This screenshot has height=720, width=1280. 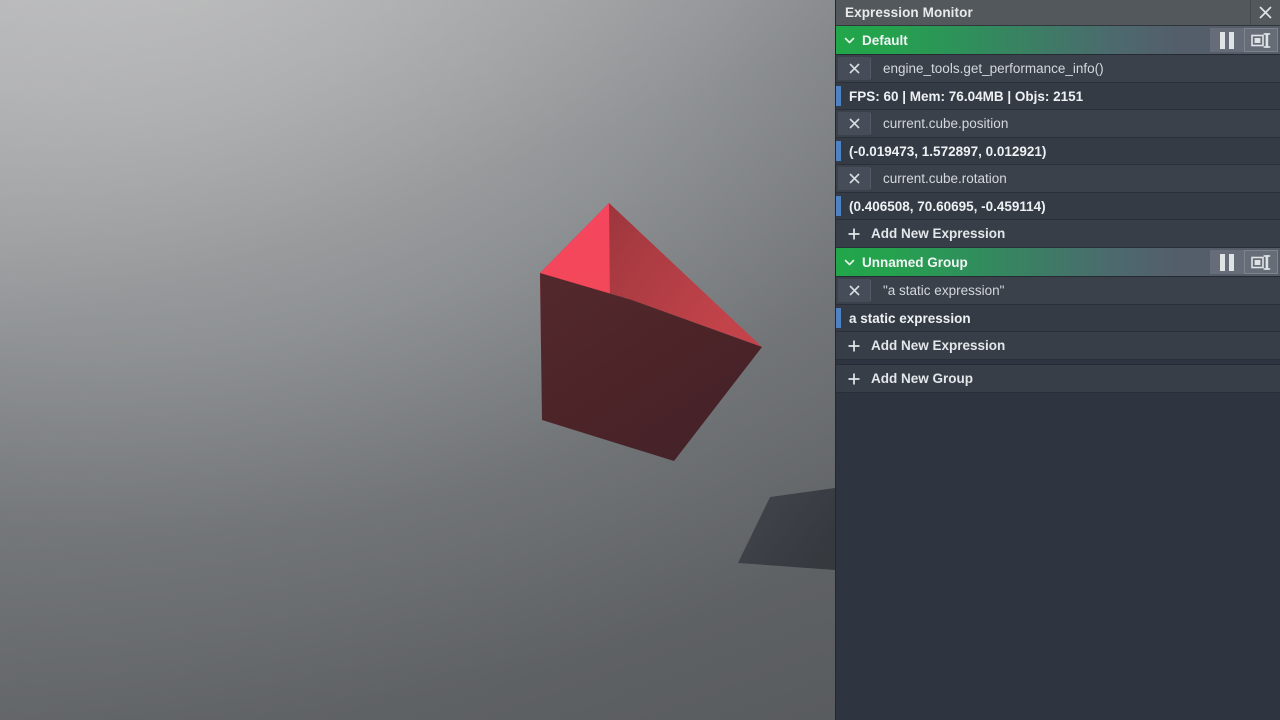 What do you see at coordinates (966, 96) in the screenshot?
I see `expression-result-value: FPS: 60 | Mem: 76.04MB | Objs: 2151` at bounding box center [966, 96].